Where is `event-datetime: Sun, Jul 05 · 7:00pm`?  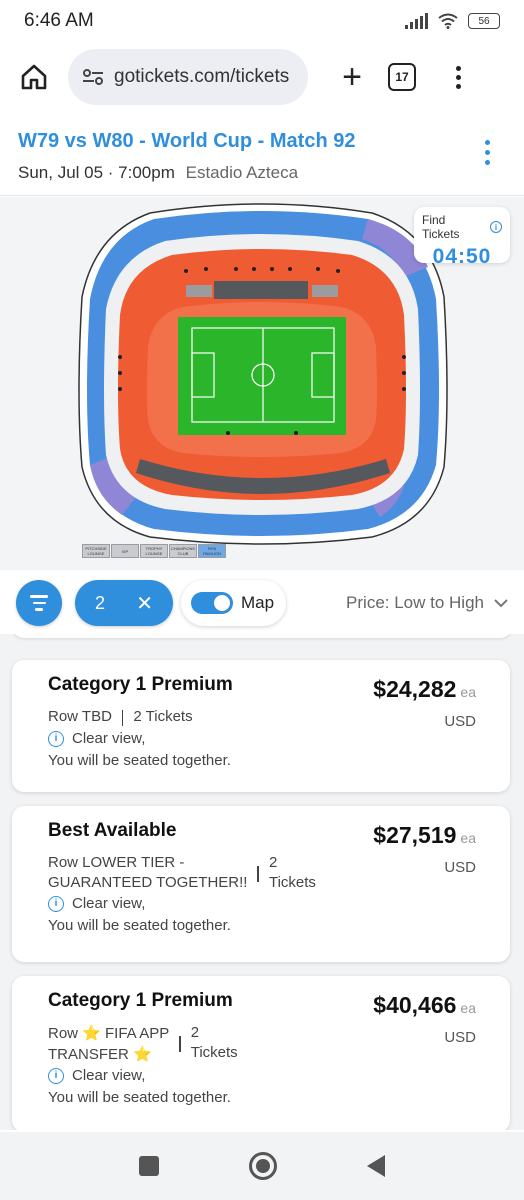
event-datetime: Sun, Jul 05 · 7:00pm is located at coordinates (96, 172).